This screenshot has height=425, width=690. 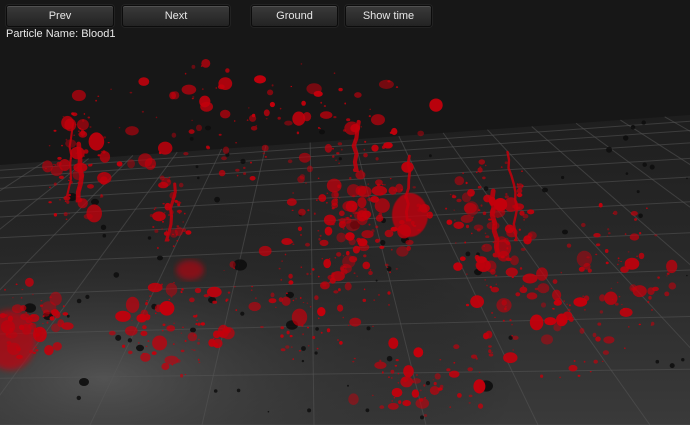 What do you see at coordinates (61, 34) in the screenshot?
I see `particle-name-label: Particle Name: Blood1` at bounding box center [61, 34].